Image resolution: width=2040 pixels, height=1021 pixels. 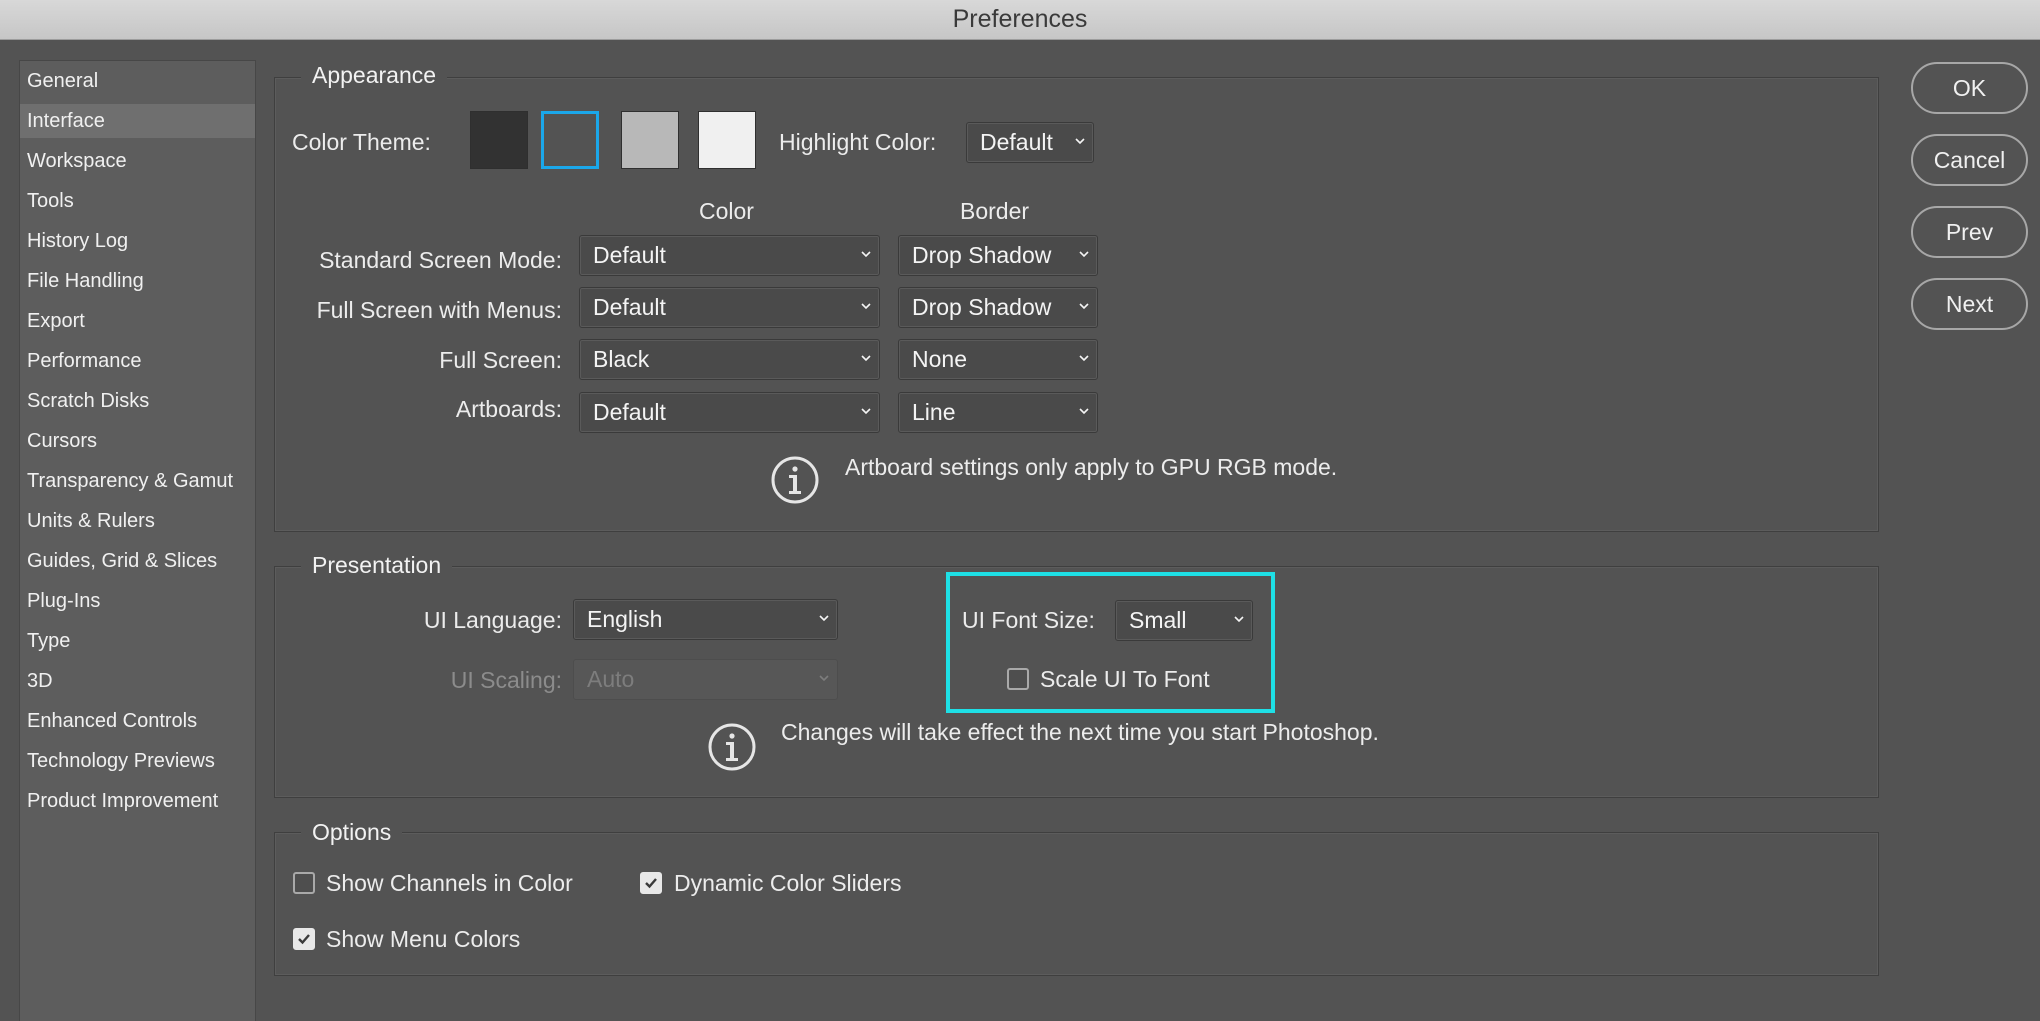 I want to click on full-screen-color-select: Black, so click(x=729, y=359).